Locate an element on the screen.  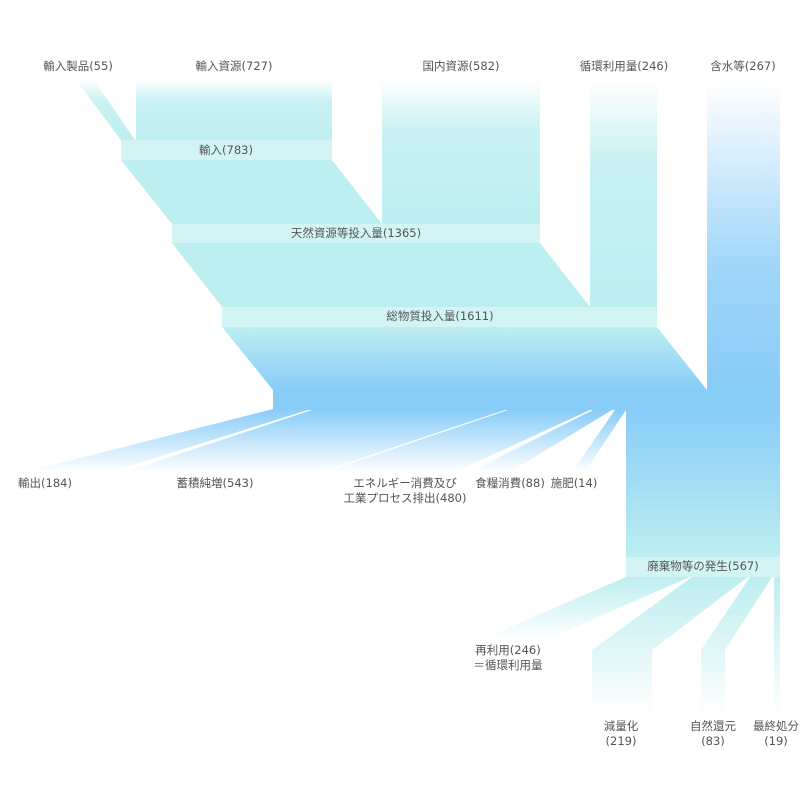
label-imported-products: 輸入製品(55) is located at coordinates (78, 66).